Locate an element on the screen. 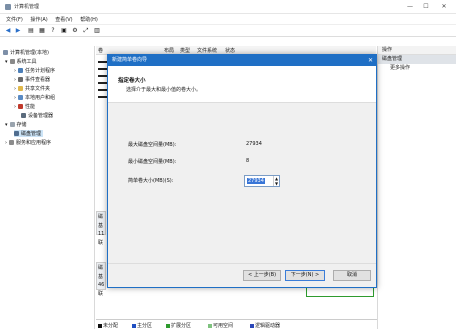 The height and width of the screenshot is (329, 456). dialog-heading: 指定卷大小 is located at coordinates (132, 81).